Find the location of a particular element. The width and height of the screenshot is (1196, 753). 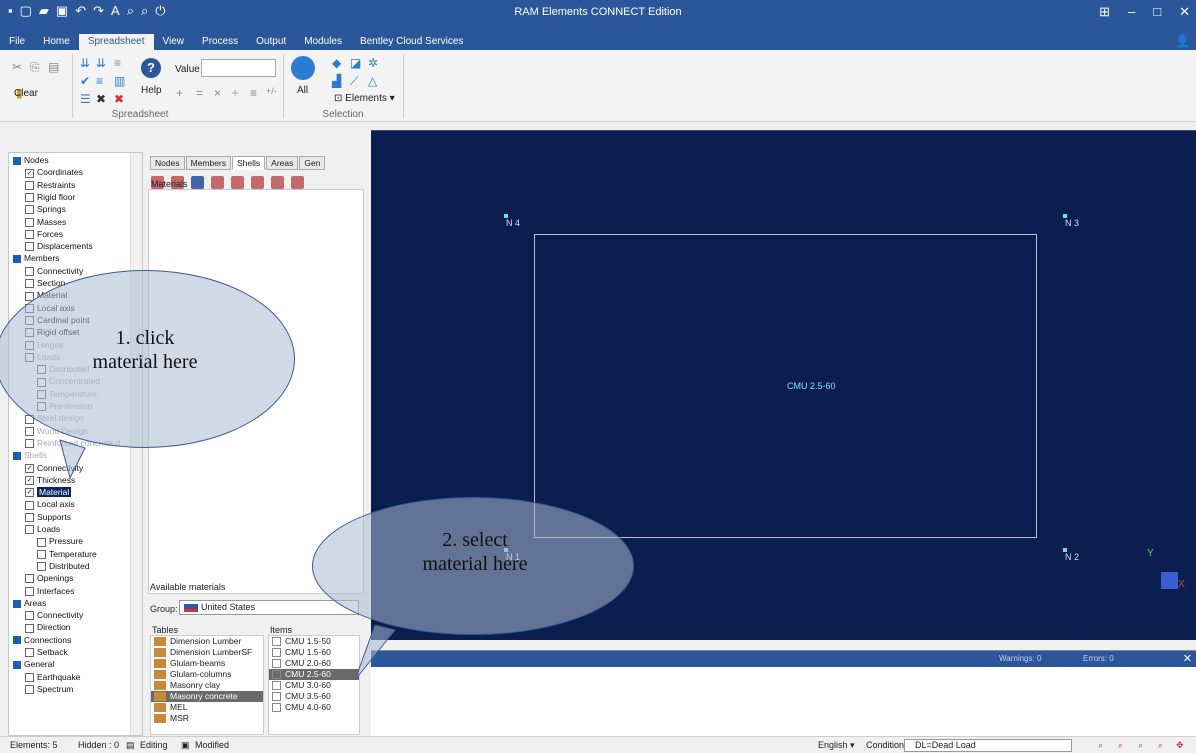

callout-2-pointer is located at coordinates (375, 652).